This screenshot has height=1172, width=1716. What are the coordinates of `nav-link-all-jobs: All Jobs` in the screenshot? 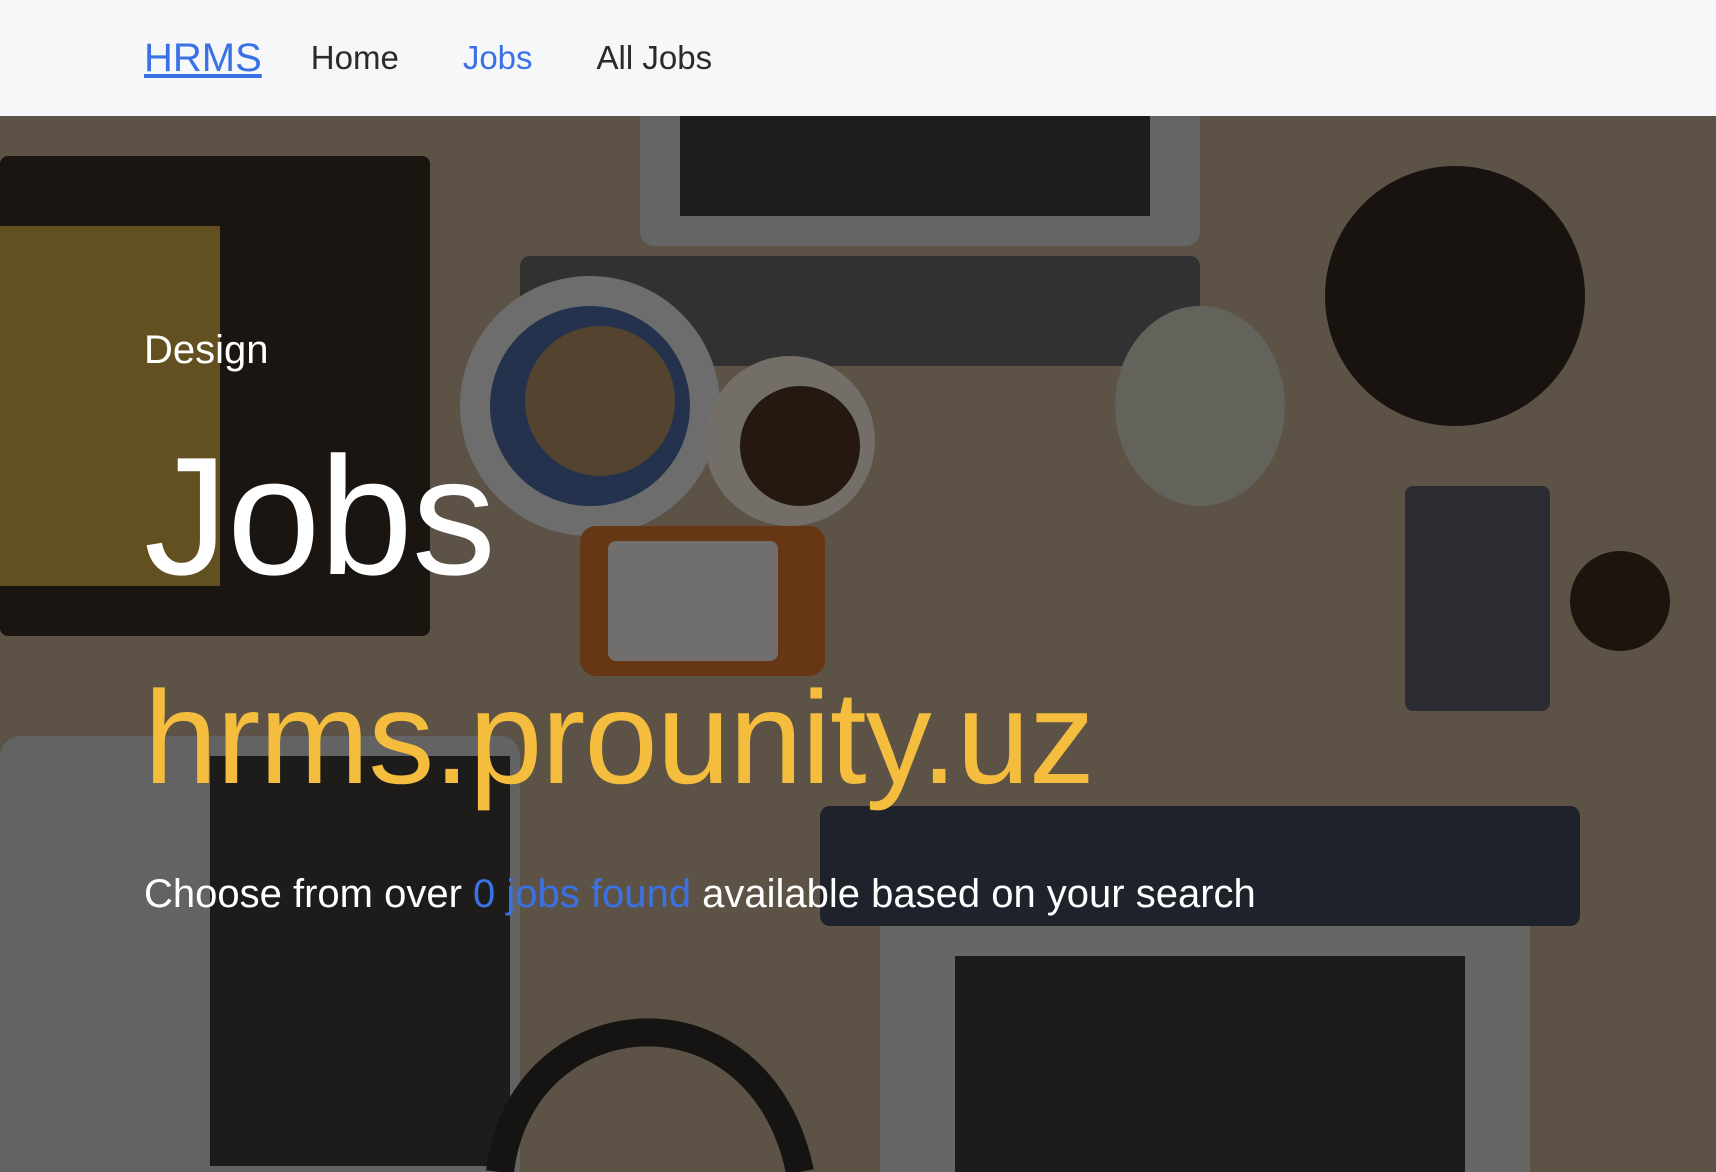 It's located at (655, 58).